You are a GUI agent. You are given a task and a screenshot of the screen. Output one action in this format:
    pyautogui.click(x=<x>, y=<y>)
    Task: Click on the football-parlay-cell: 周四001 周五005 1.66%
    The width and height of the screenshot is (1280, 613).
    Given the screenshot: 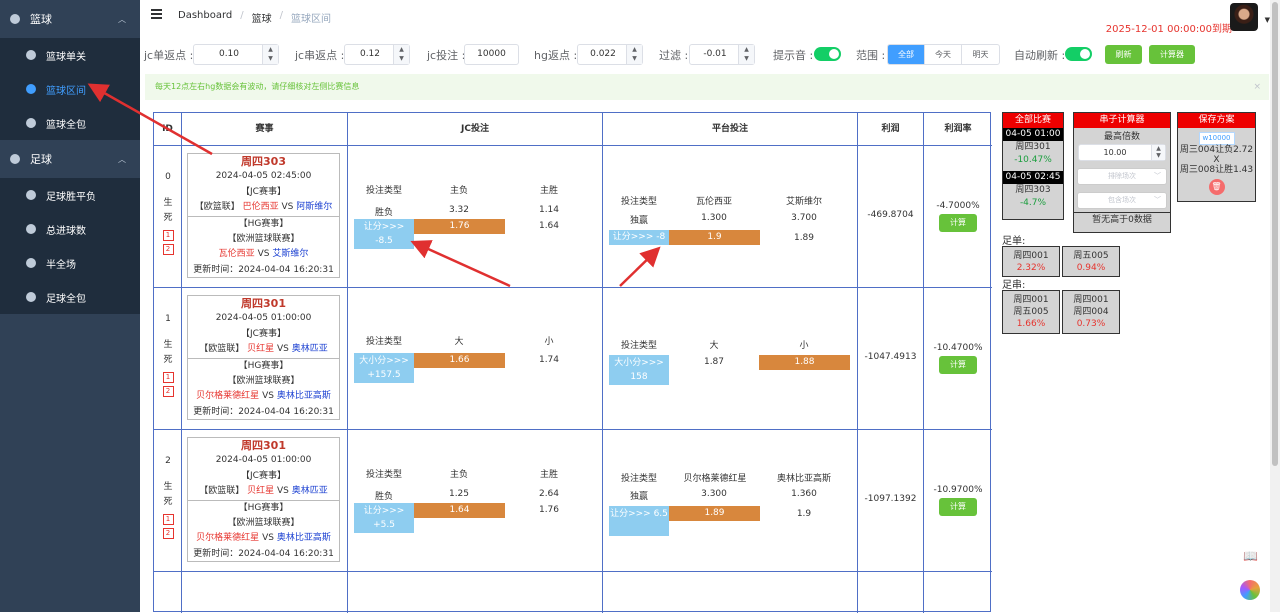 What is the action you would take?
    pyautogui.click(x=1031, y=312)
    